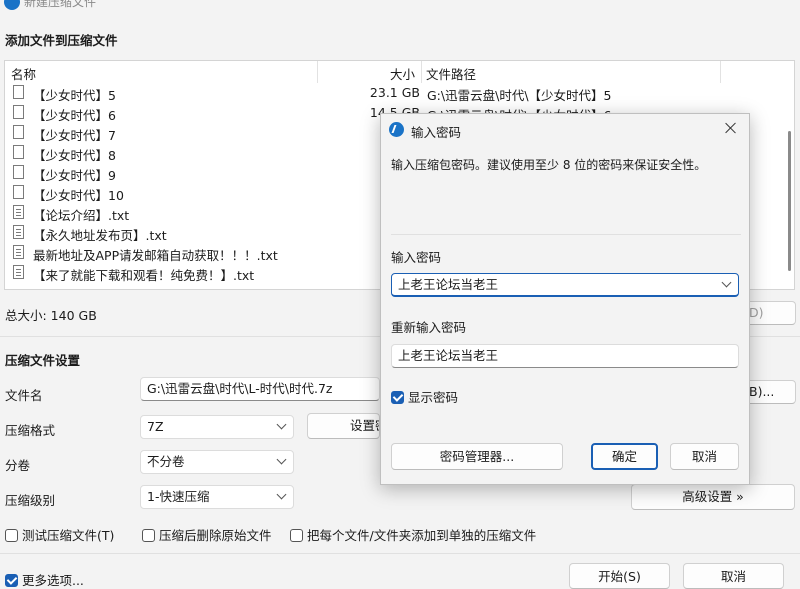  I want to click on file-name: 【少女时代】5, so click(74, 95).